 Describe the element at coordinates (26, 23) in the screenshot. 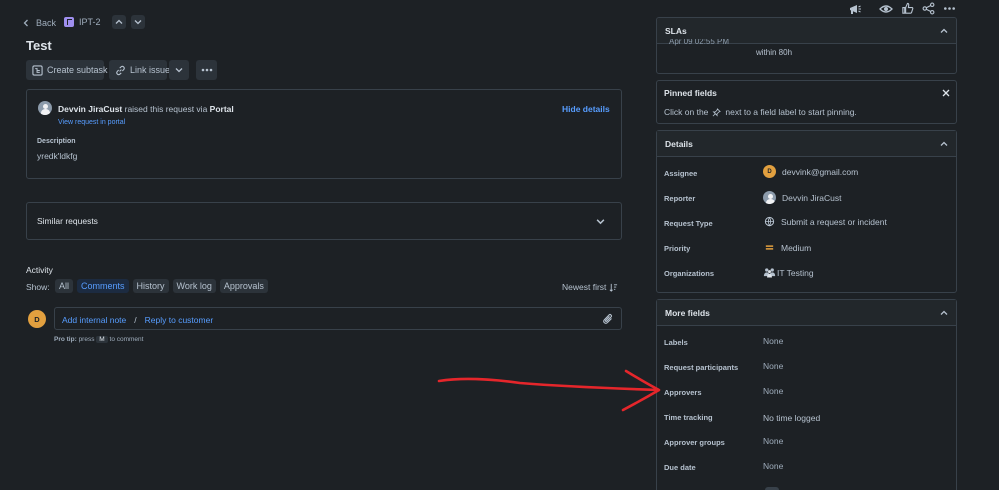

I see `chevron-left-icon` at that location.